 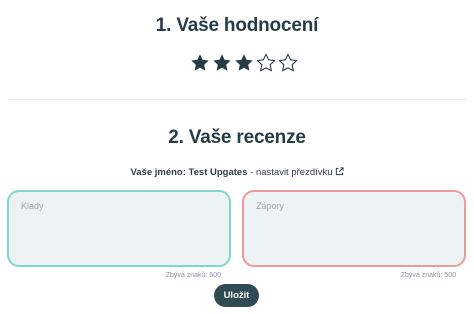 What do you see at coordinates (237, 25) in the screenshot?
I see `rating-section-title: 1. Vaše hodnocení` at bounding box center [237, 25].